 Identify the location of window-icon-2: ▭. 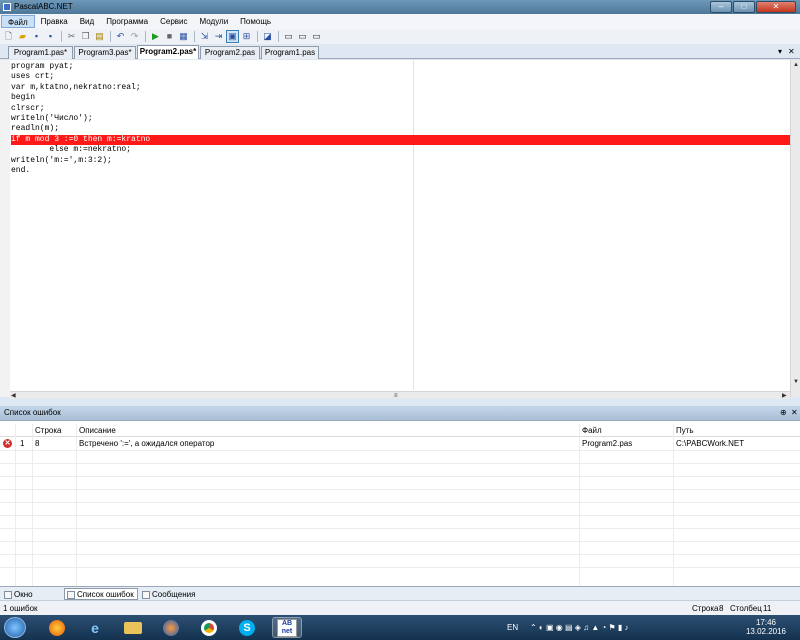
(302, 36).